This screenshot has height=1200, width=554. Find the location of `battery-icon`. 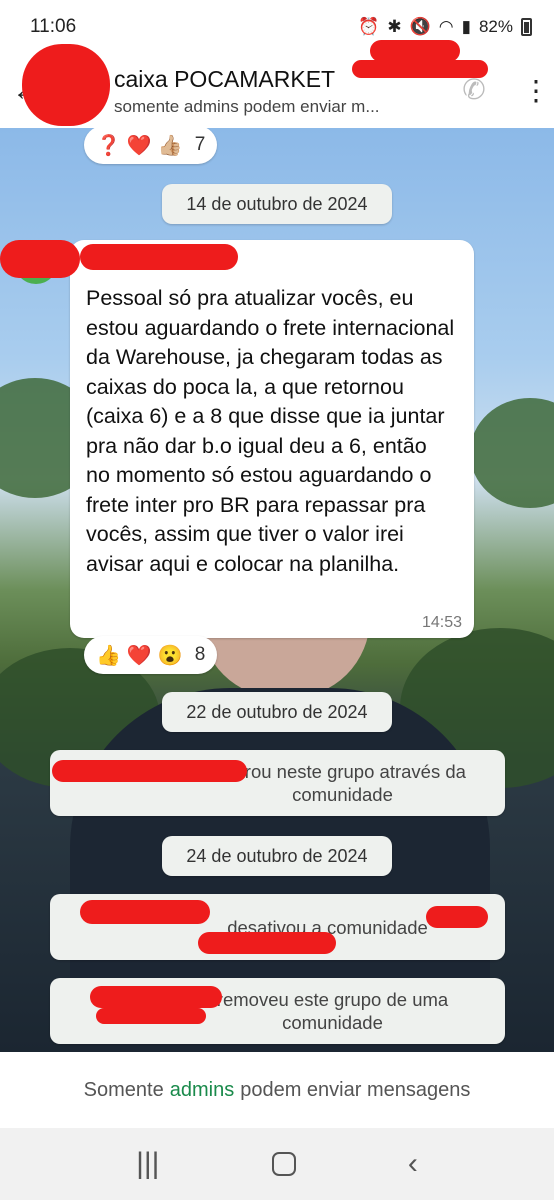

battery-icon is located at coordinates (526, 27).